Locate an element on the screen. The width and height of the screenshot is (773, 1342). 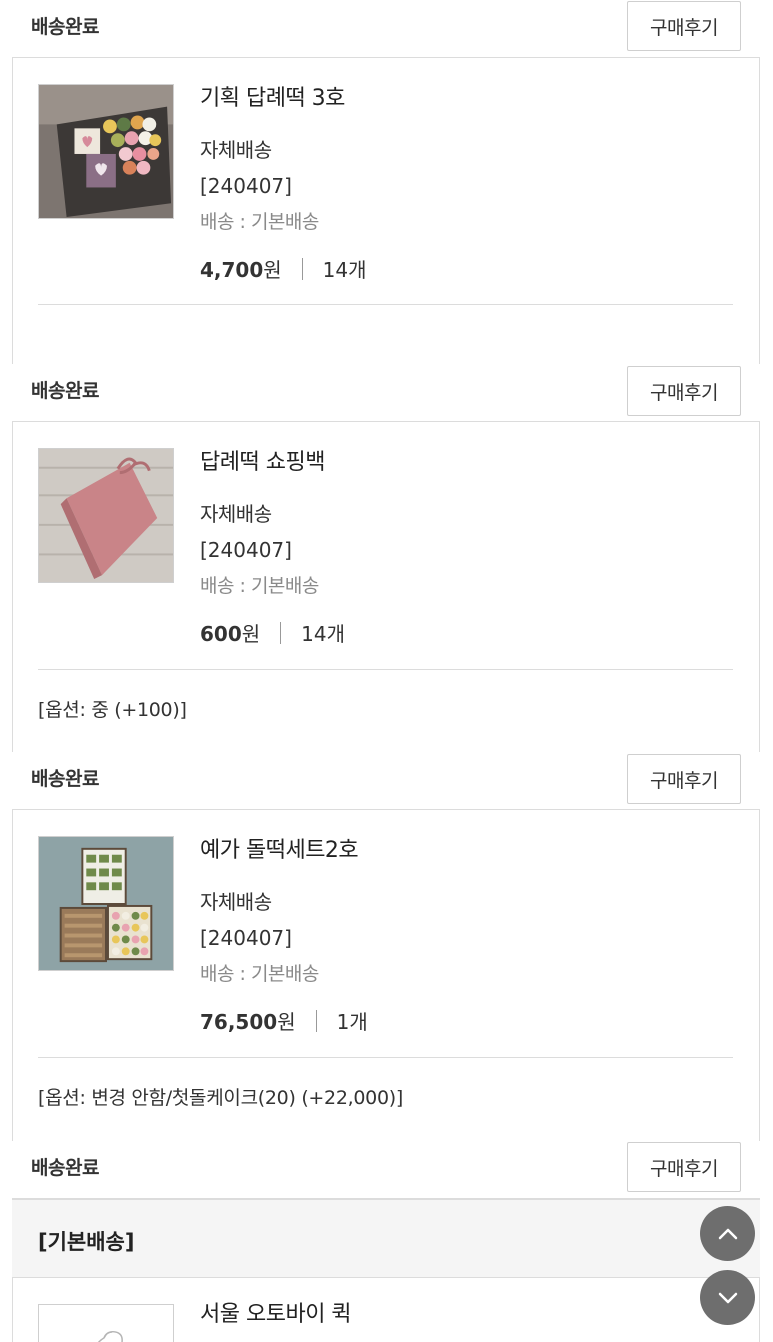
order-item: 서울 오토바이 퀵 is located at coordinates (386, 1310).